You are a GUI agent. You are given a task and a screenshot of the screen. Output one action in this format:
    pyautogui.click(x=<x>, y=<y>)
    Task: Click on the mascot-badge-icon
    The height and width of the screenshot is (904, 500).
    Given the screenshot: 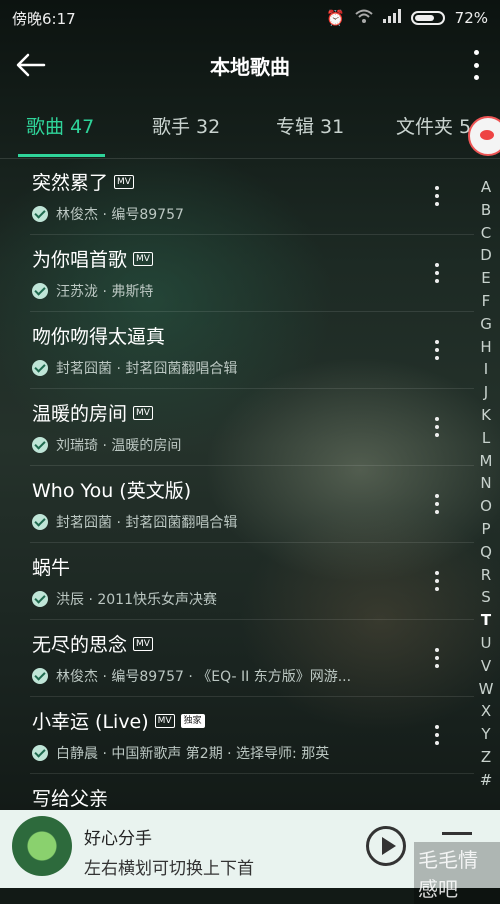 What is the action you would take?
    pyautogui.click(x=484, y=136)
    